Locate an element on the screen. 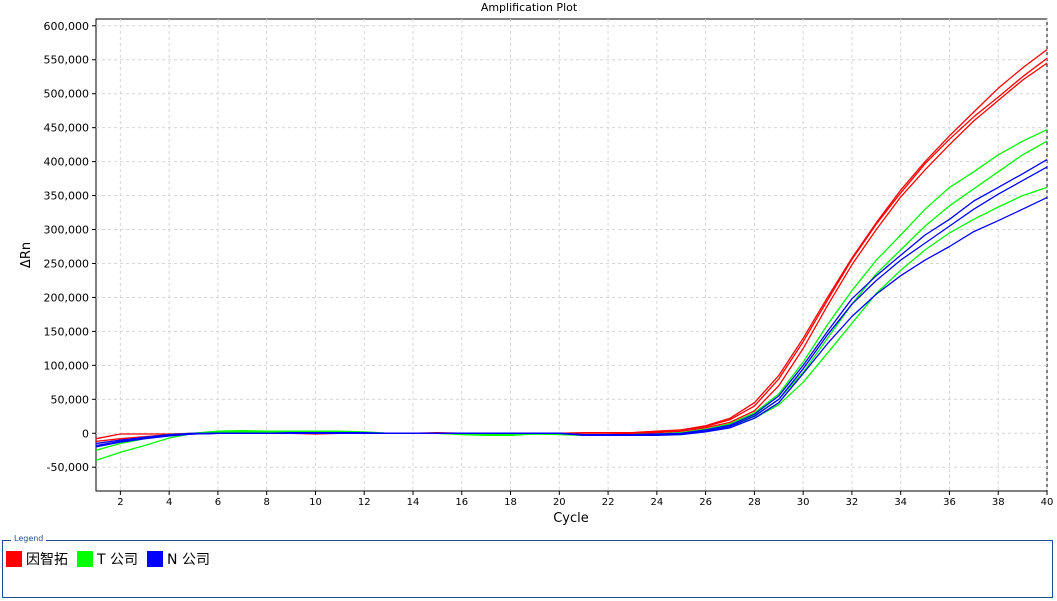 This screenshot has height=601, width=1057. x-tick-label: 18 is located at coordinates (510, 502).